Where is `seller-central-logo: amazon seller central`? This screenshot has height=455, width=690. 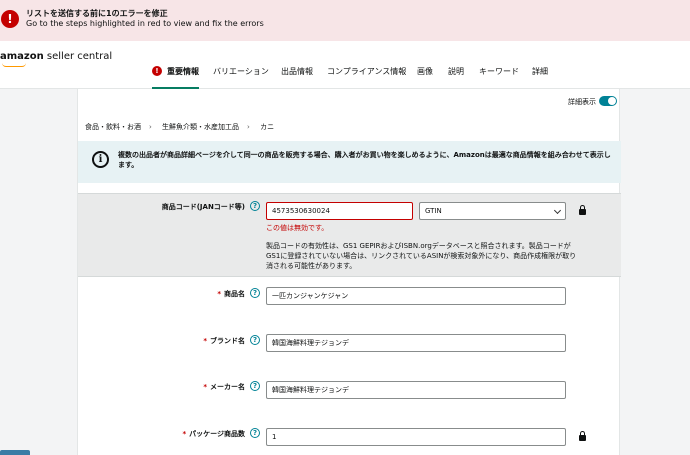 seller-central-logo: amazon seller central is located at coordinates (56, 59).